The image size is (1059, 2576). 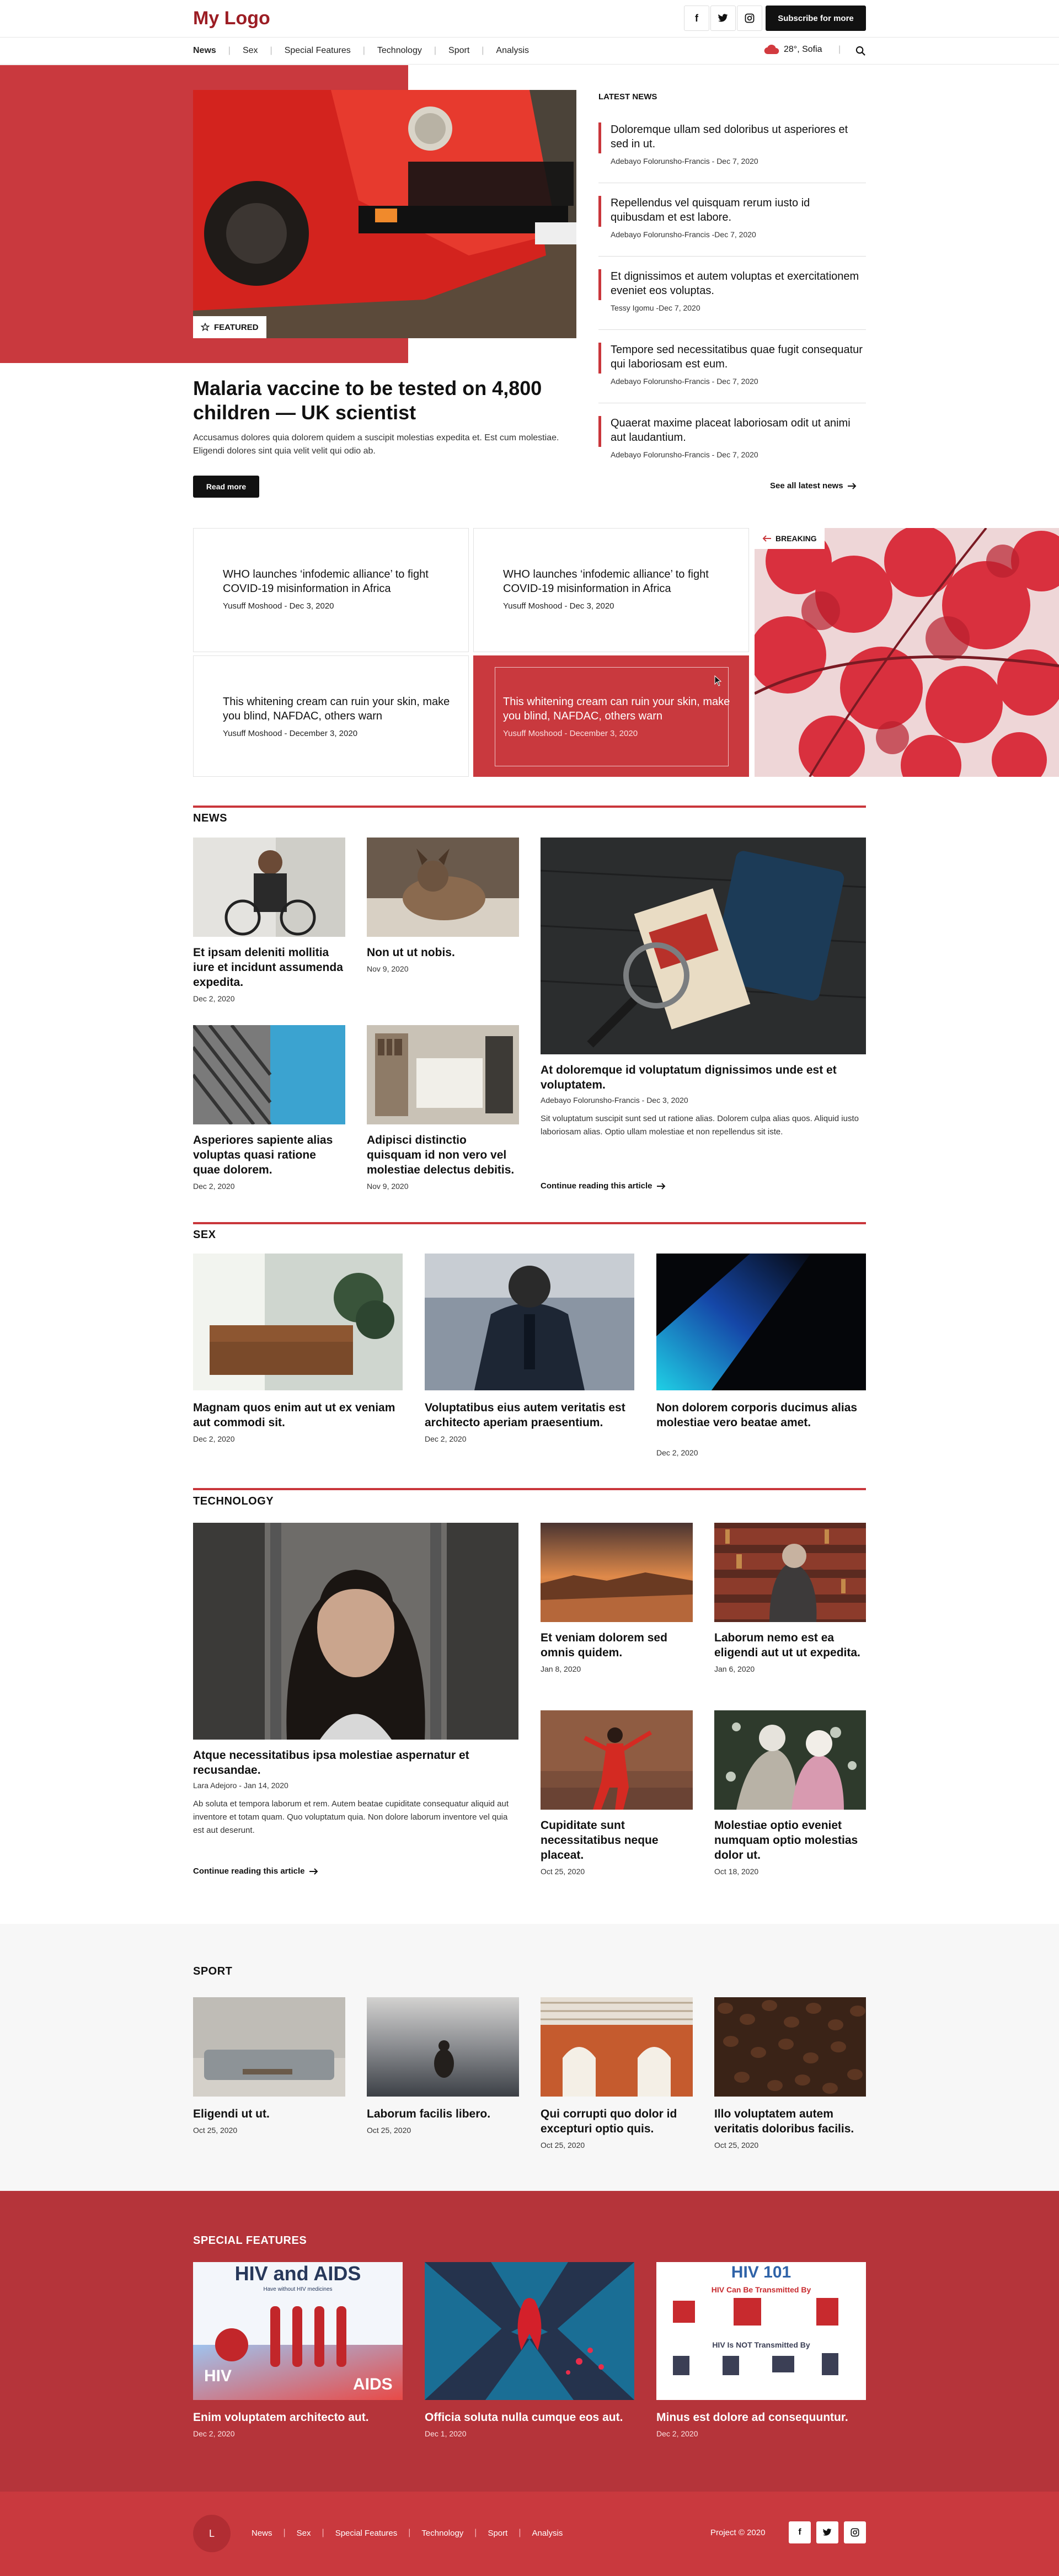 I want to click on footer-instagram-icon, so click(x=855, y=2532).